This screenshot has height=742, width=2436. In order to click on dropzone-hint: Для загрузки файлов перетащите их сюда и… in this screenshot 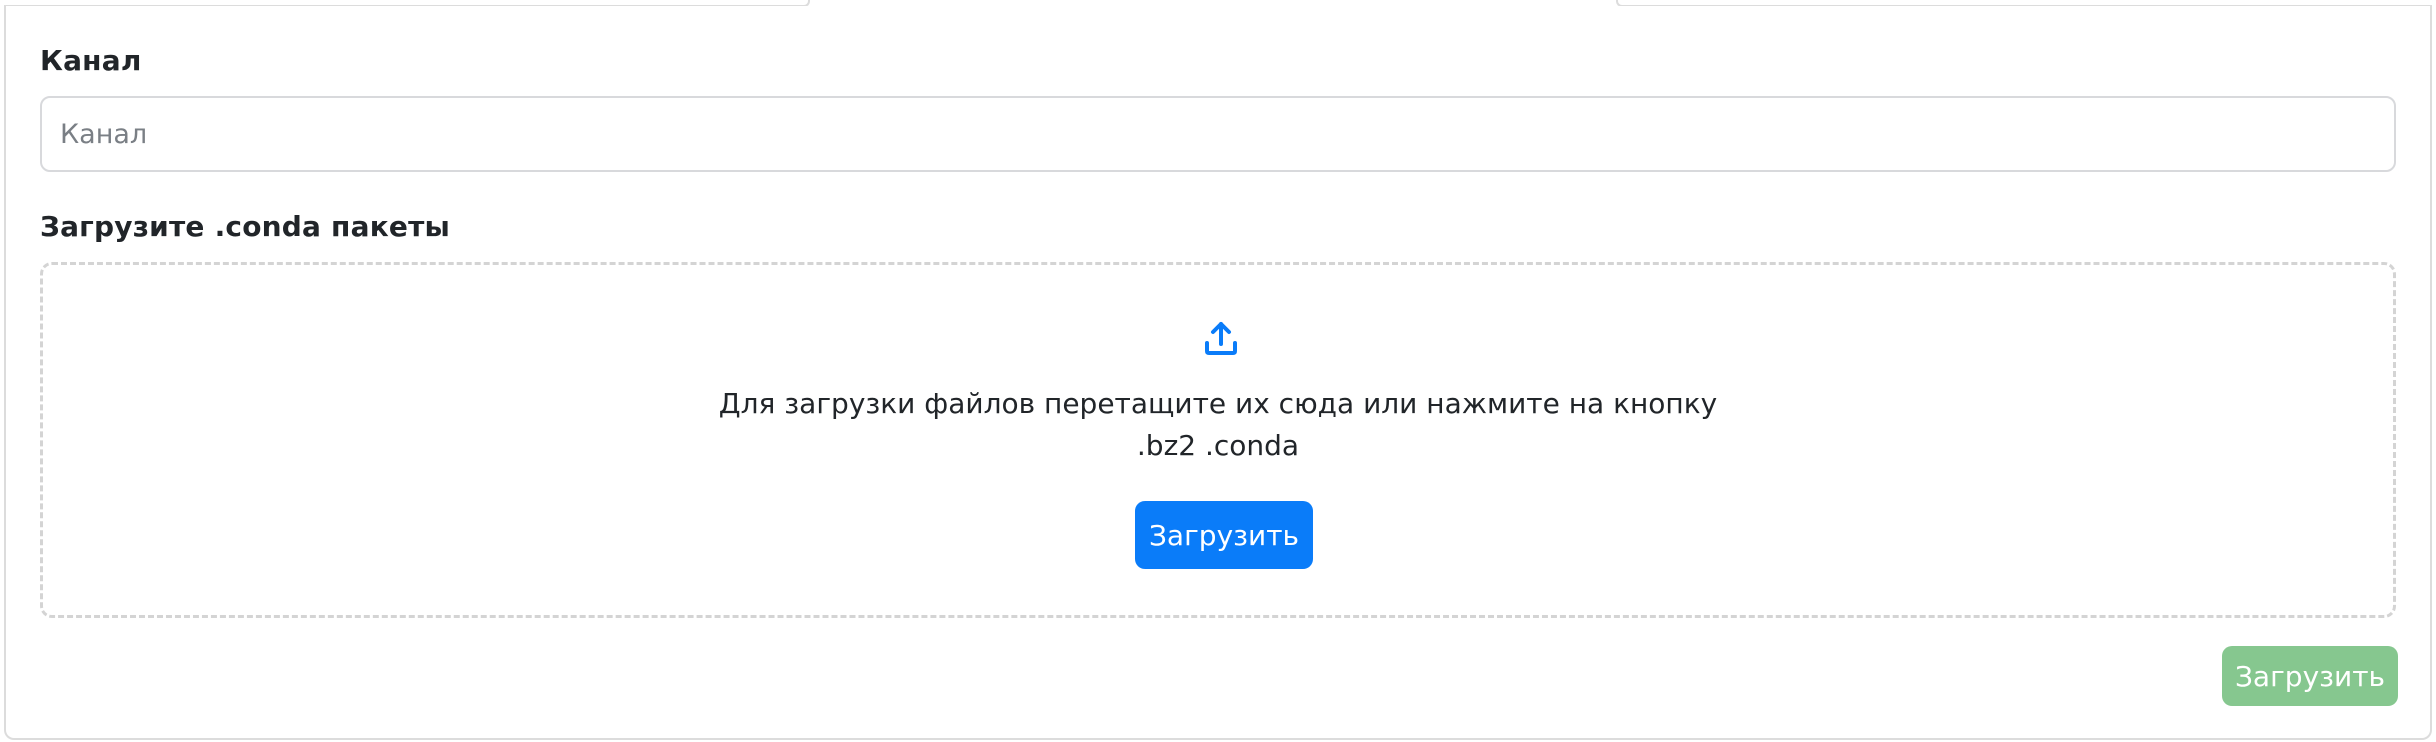, I will do `click(1218, 403)`.